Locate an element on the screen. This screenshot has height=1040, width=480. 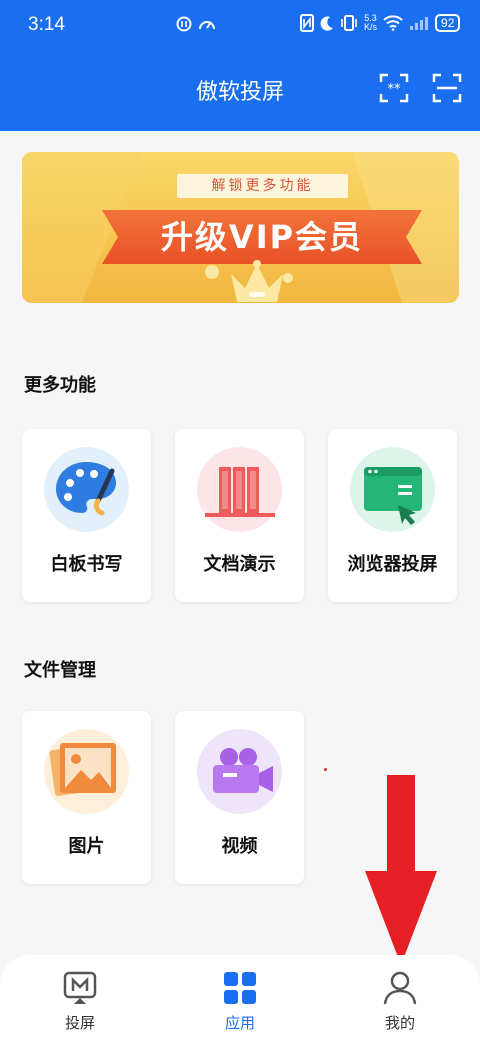
app-header: 3:14 5.3 K/s 92 傲软投屏 ** is located at coordinates (240, 65).